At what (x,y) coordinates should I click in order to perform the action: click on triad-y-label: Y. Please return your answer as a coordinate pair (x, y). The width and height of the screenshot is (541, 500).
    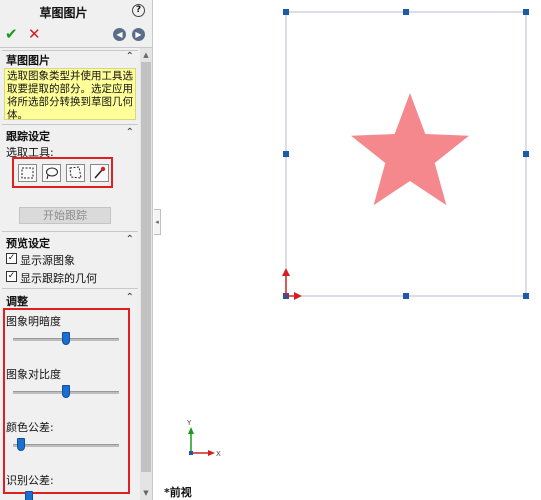
    Looking at the image, I should click on (189, 423).